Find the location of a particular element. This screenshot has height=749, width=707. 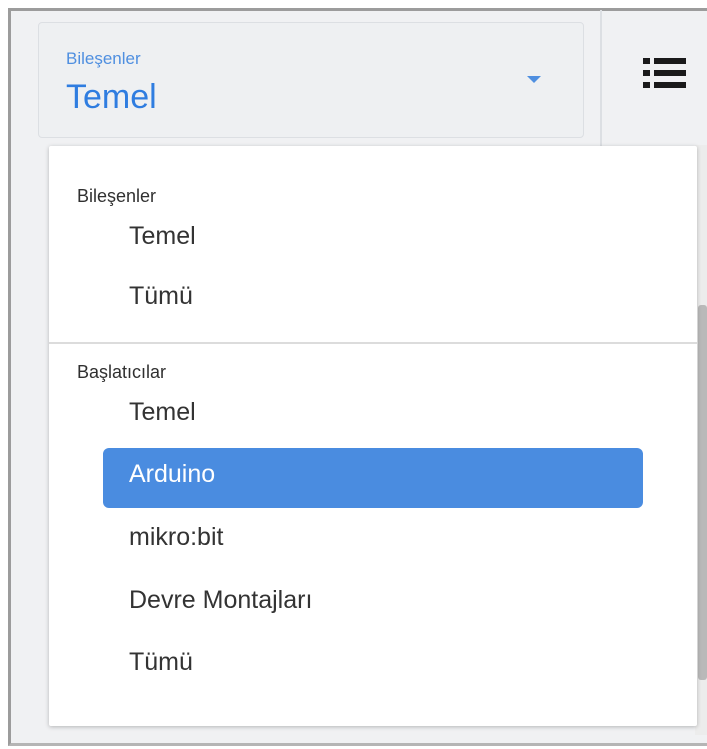

list-icon is located at coordinates (664, 73).